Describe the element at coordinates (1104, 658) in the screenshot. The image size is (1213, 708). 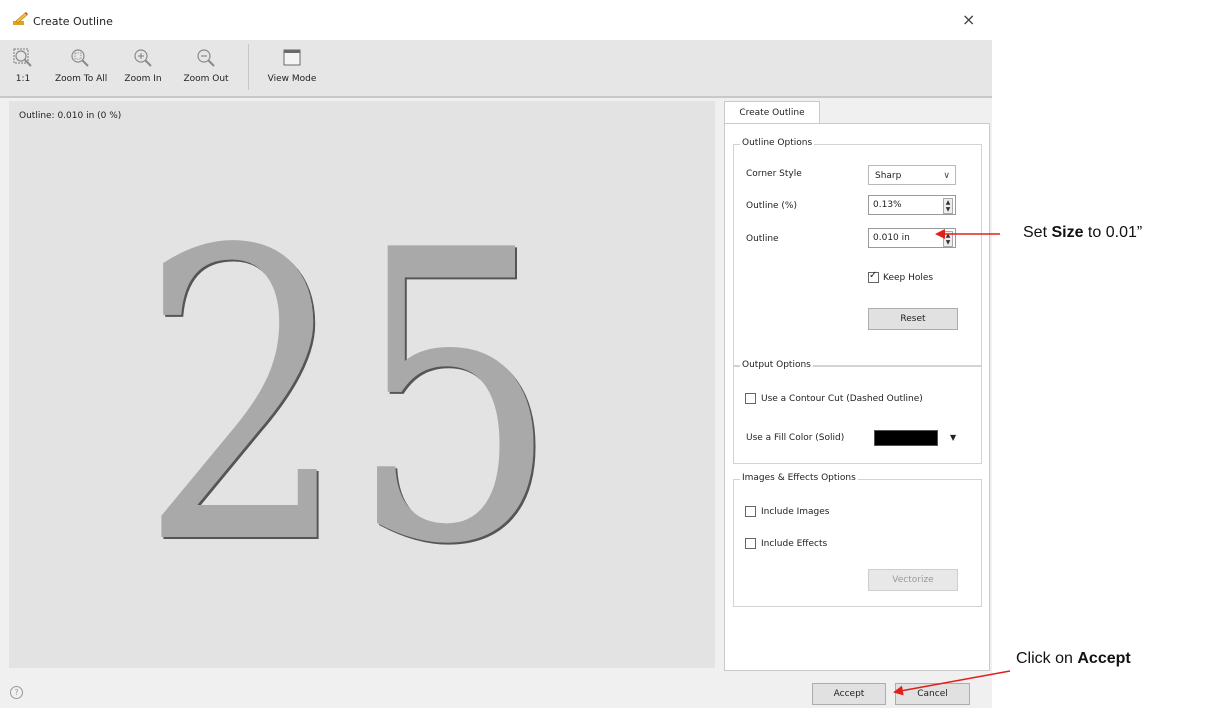
I see `accept-instruction-bold: Accept` at that location.